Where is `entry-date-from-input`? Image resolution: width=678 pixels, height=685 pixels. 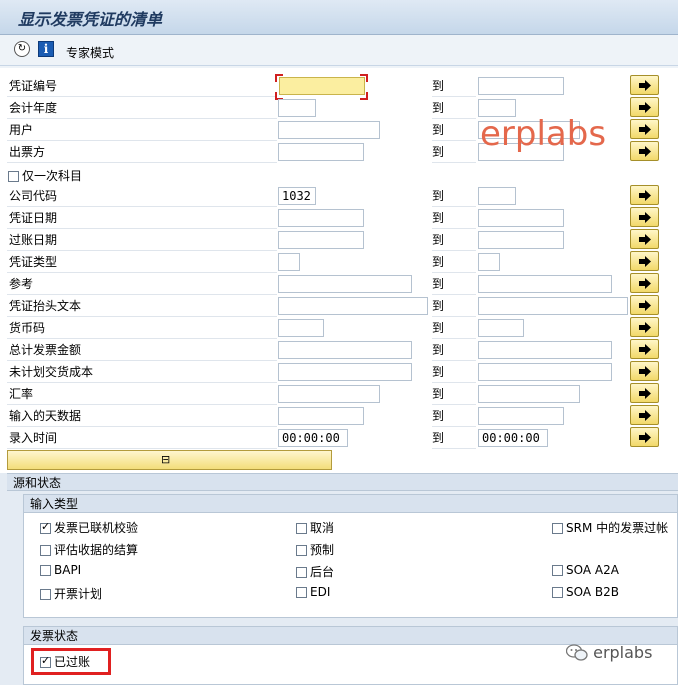
entry-date-from-input is located at coordinates (321, 416).